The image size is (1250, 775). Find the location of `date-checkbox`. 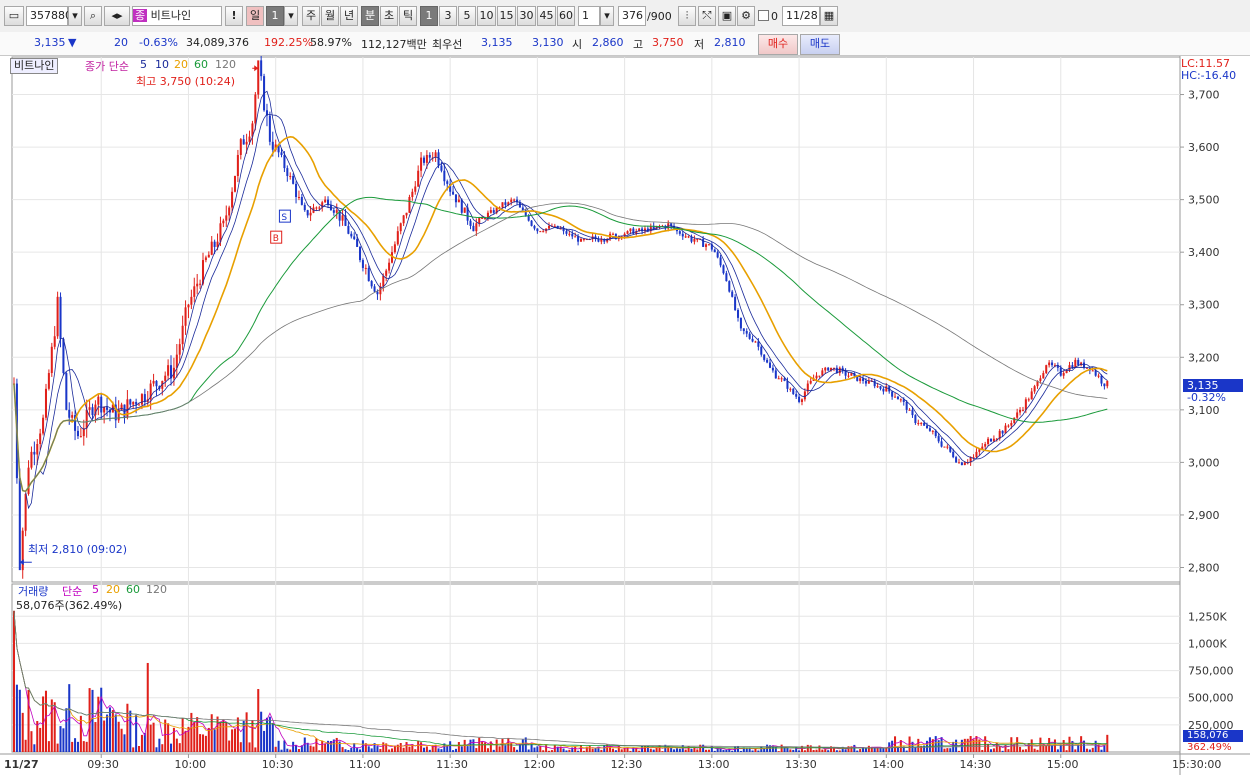

date-checkbox is located at coordinates (763, 15).